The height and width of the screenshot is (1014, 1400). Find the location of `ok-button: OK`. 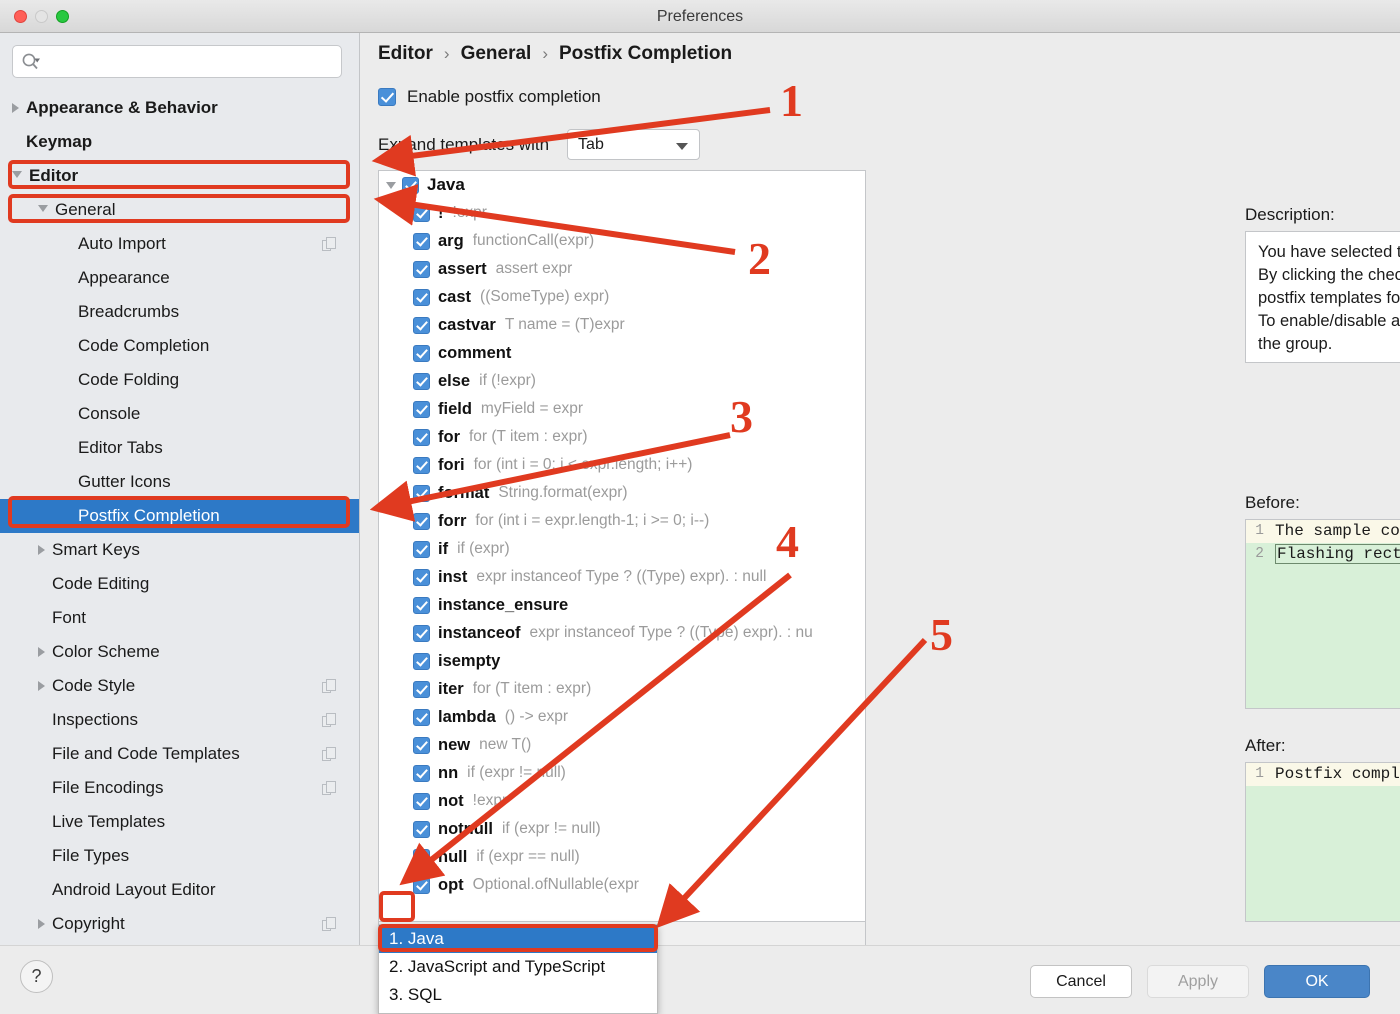

ok-button: OK is located at coordinates (1317, 981).